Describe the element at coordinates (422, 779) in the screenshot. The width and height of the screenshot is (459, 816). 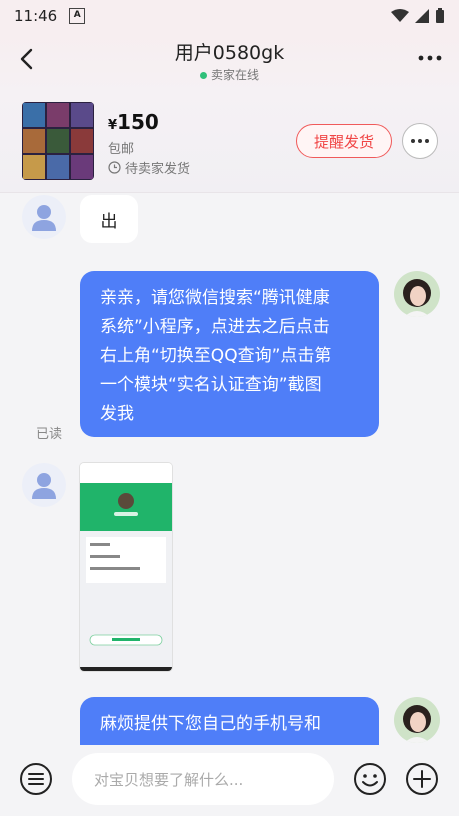
I see `add-icon` at that location.